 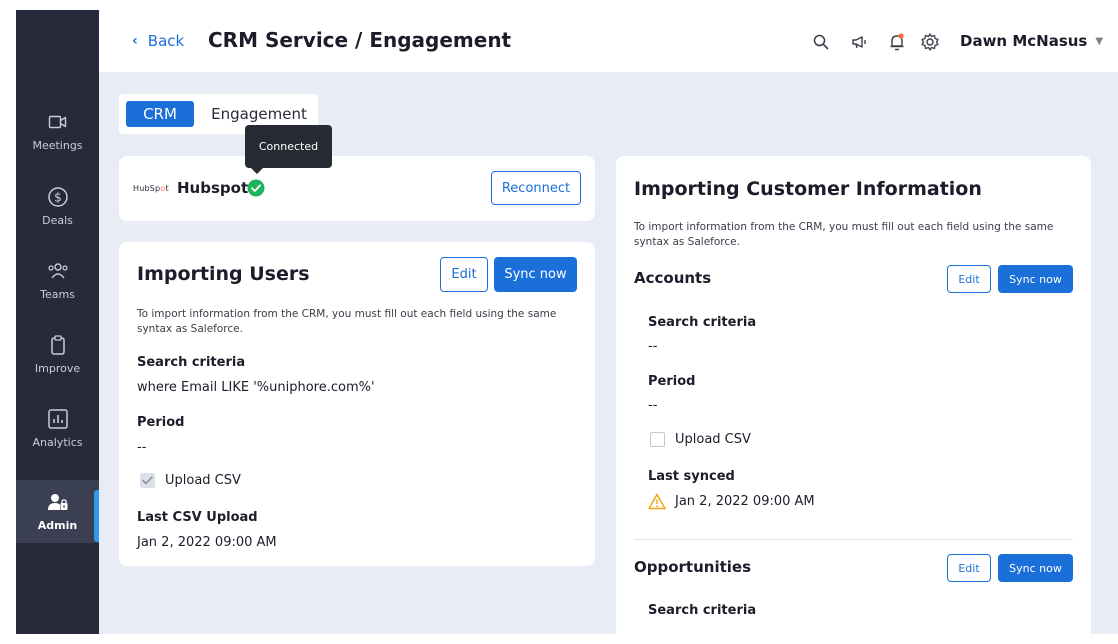 I want to click on accounts-edit-button: Edit, so click(x=969, y=279).